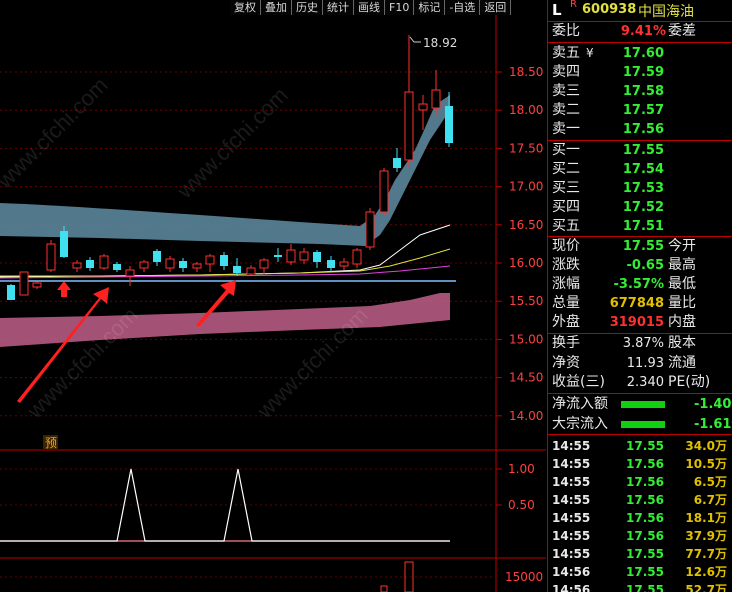  What do you see at coordinates (573, 5) in the screenshot?
I see `margin-flag: R` at bounding box center [573, 5].